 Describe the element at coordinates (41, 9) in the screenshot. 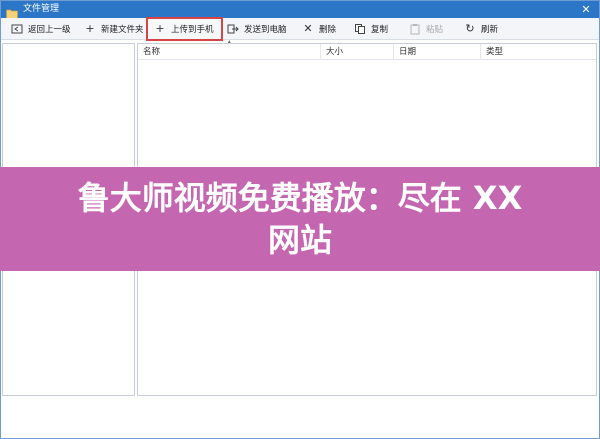

I see `window-title: 文件管理` at that location.